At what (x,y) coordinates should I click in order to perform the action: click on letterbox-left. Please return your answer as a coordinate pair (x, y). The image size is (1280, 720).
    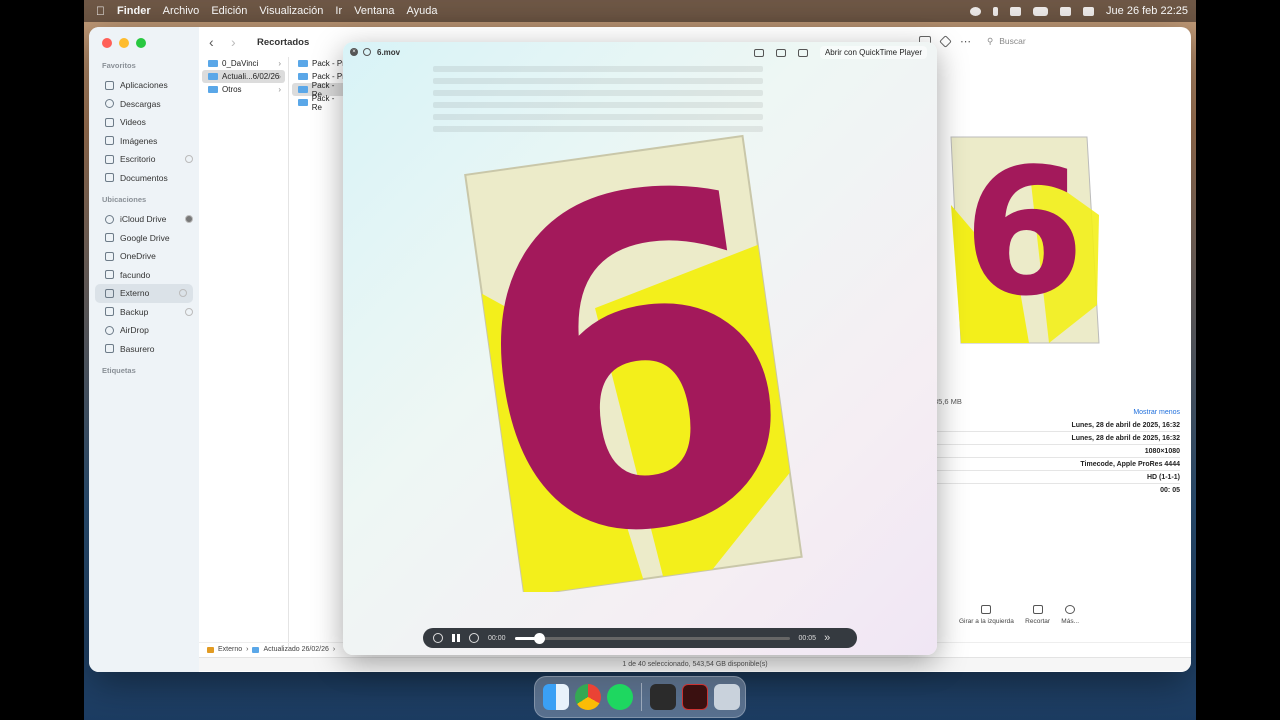
    Looking at the image, I should click on (42, 360).